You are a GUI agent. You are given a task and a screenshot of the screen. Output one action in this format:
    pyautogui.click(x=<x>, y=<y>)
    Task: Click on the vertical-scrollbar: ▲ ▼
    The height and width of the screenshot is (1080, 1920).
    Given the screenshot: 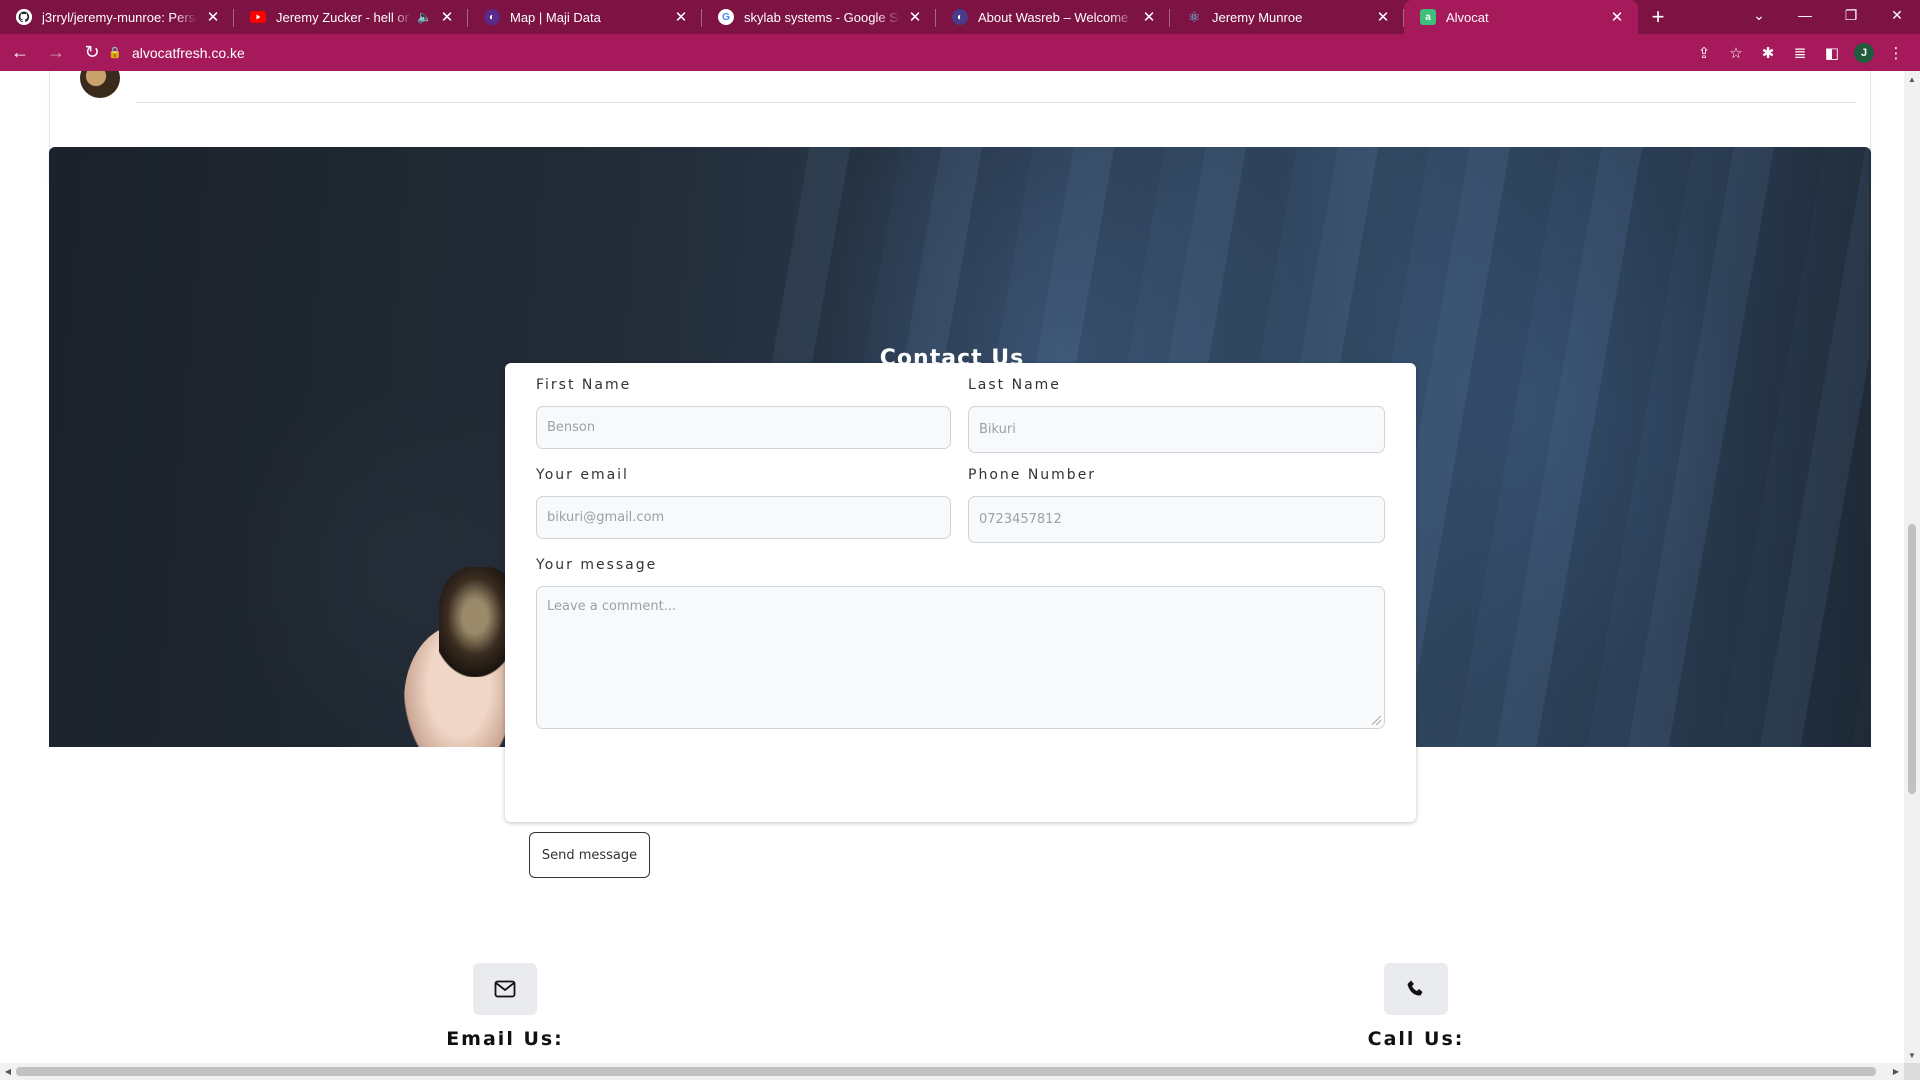 What is the action you would take?
    pyautogui.click(x=1912, y=567)
    